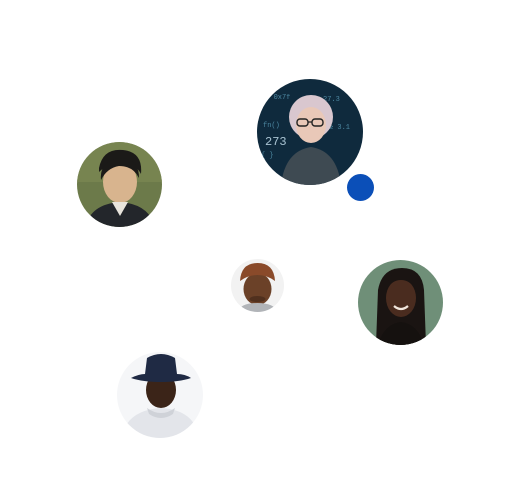 This screenshot has height=481, width=519. I want to click on svg-text: ≥ 3.1, so click(339, 128).